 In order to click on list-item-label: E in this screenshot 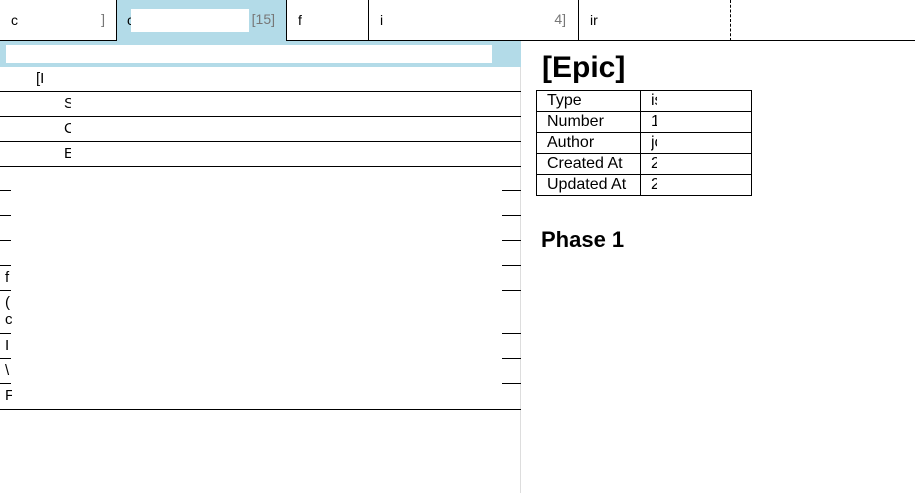, I will do `click(67, 153)`.